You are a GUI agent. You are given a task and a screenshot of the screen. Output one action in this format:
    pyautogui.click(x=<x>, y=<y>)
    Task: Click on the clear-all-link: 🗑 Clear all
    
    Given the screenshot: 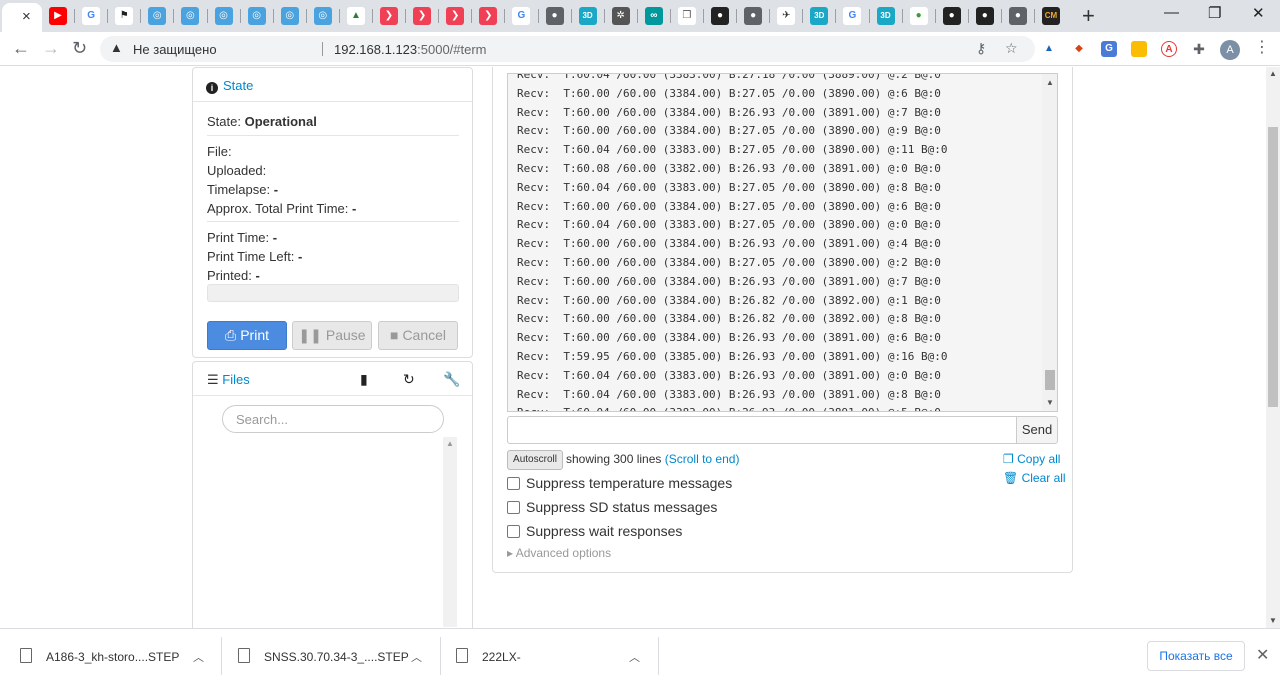 What is the action you would take?
    pyautogui.click(x=1034, y=478)
    